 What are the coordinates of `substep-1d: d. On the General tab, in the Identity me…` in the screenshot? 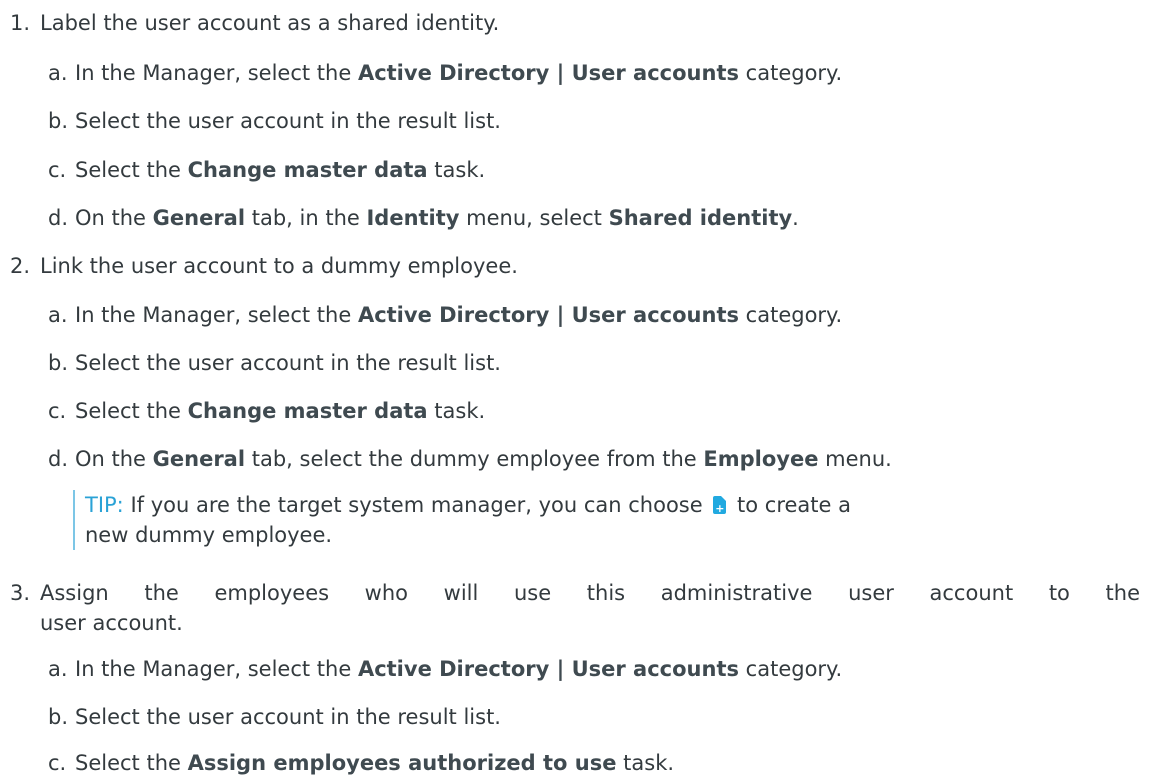 It's located at (603, 218).